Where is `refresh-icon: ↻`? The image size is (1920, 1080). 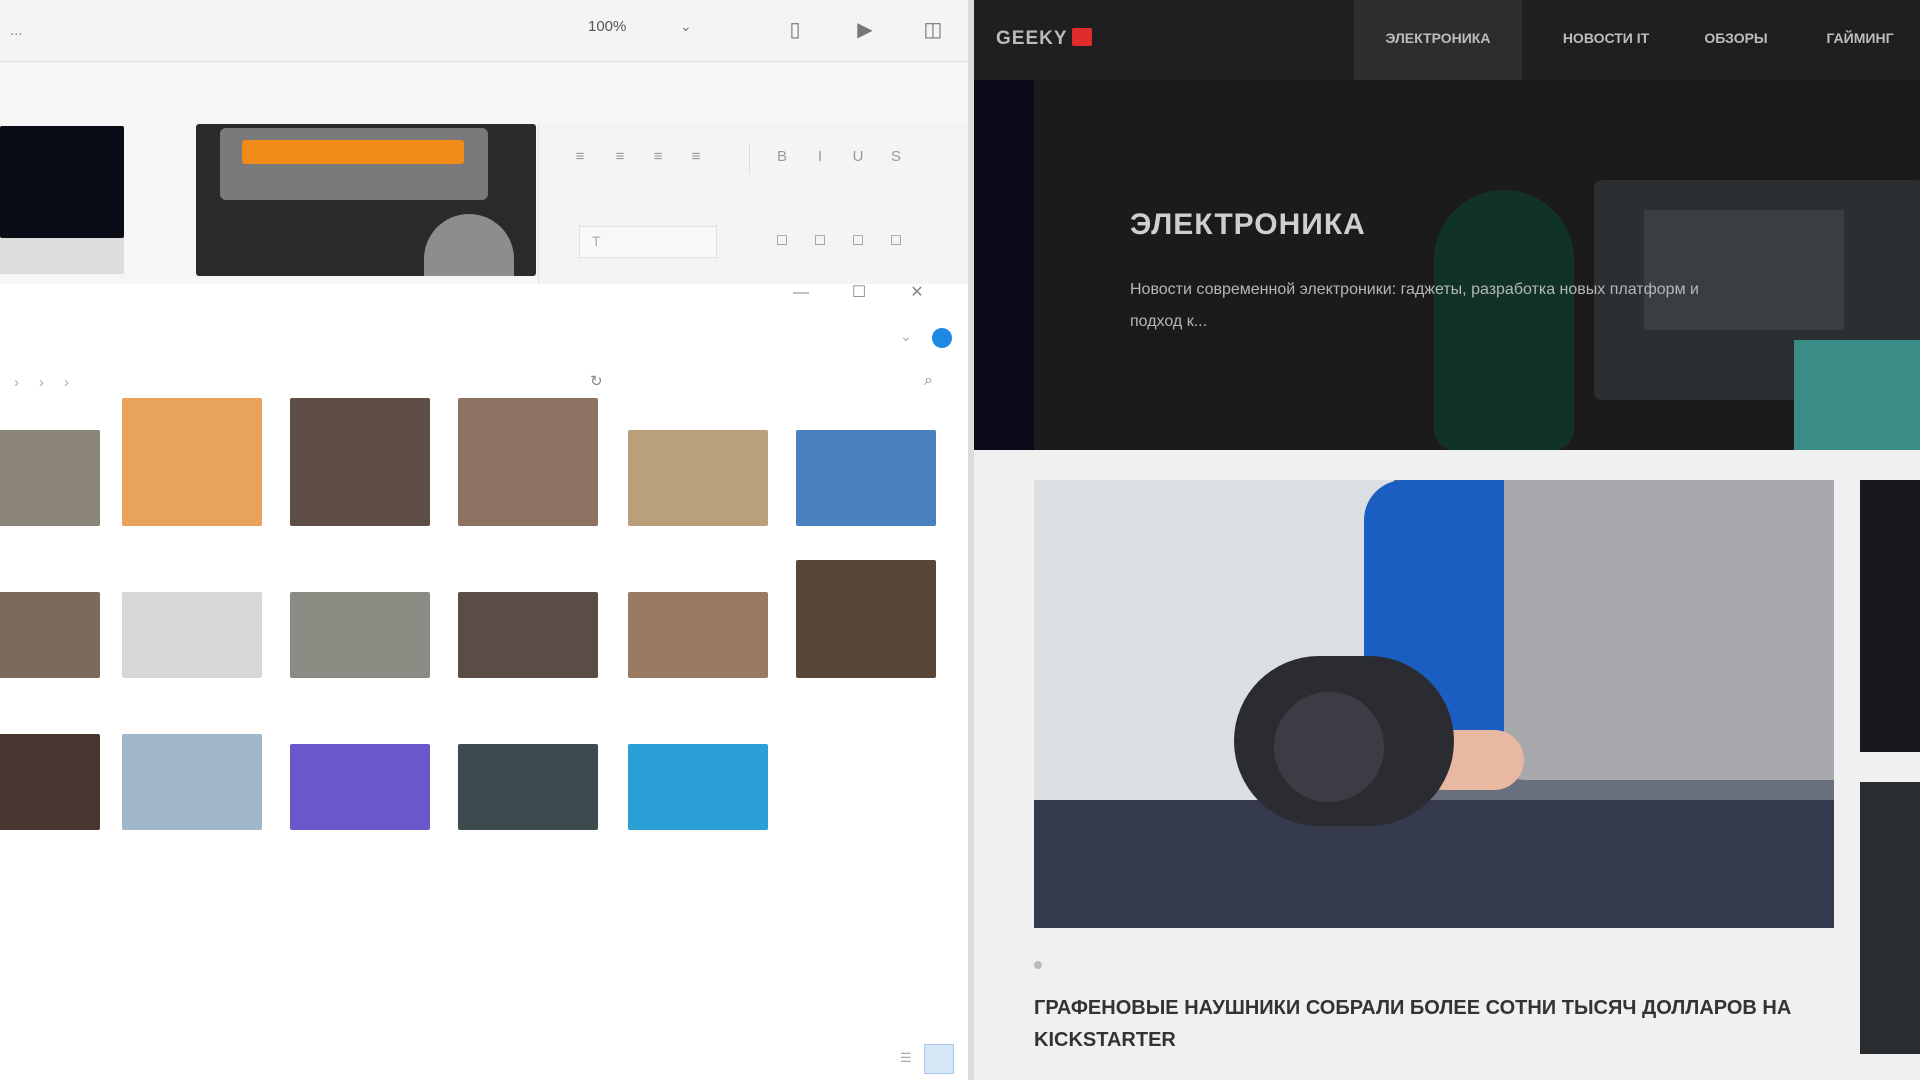 refresh-icon: ↻ is located at coordinates (596, 381).